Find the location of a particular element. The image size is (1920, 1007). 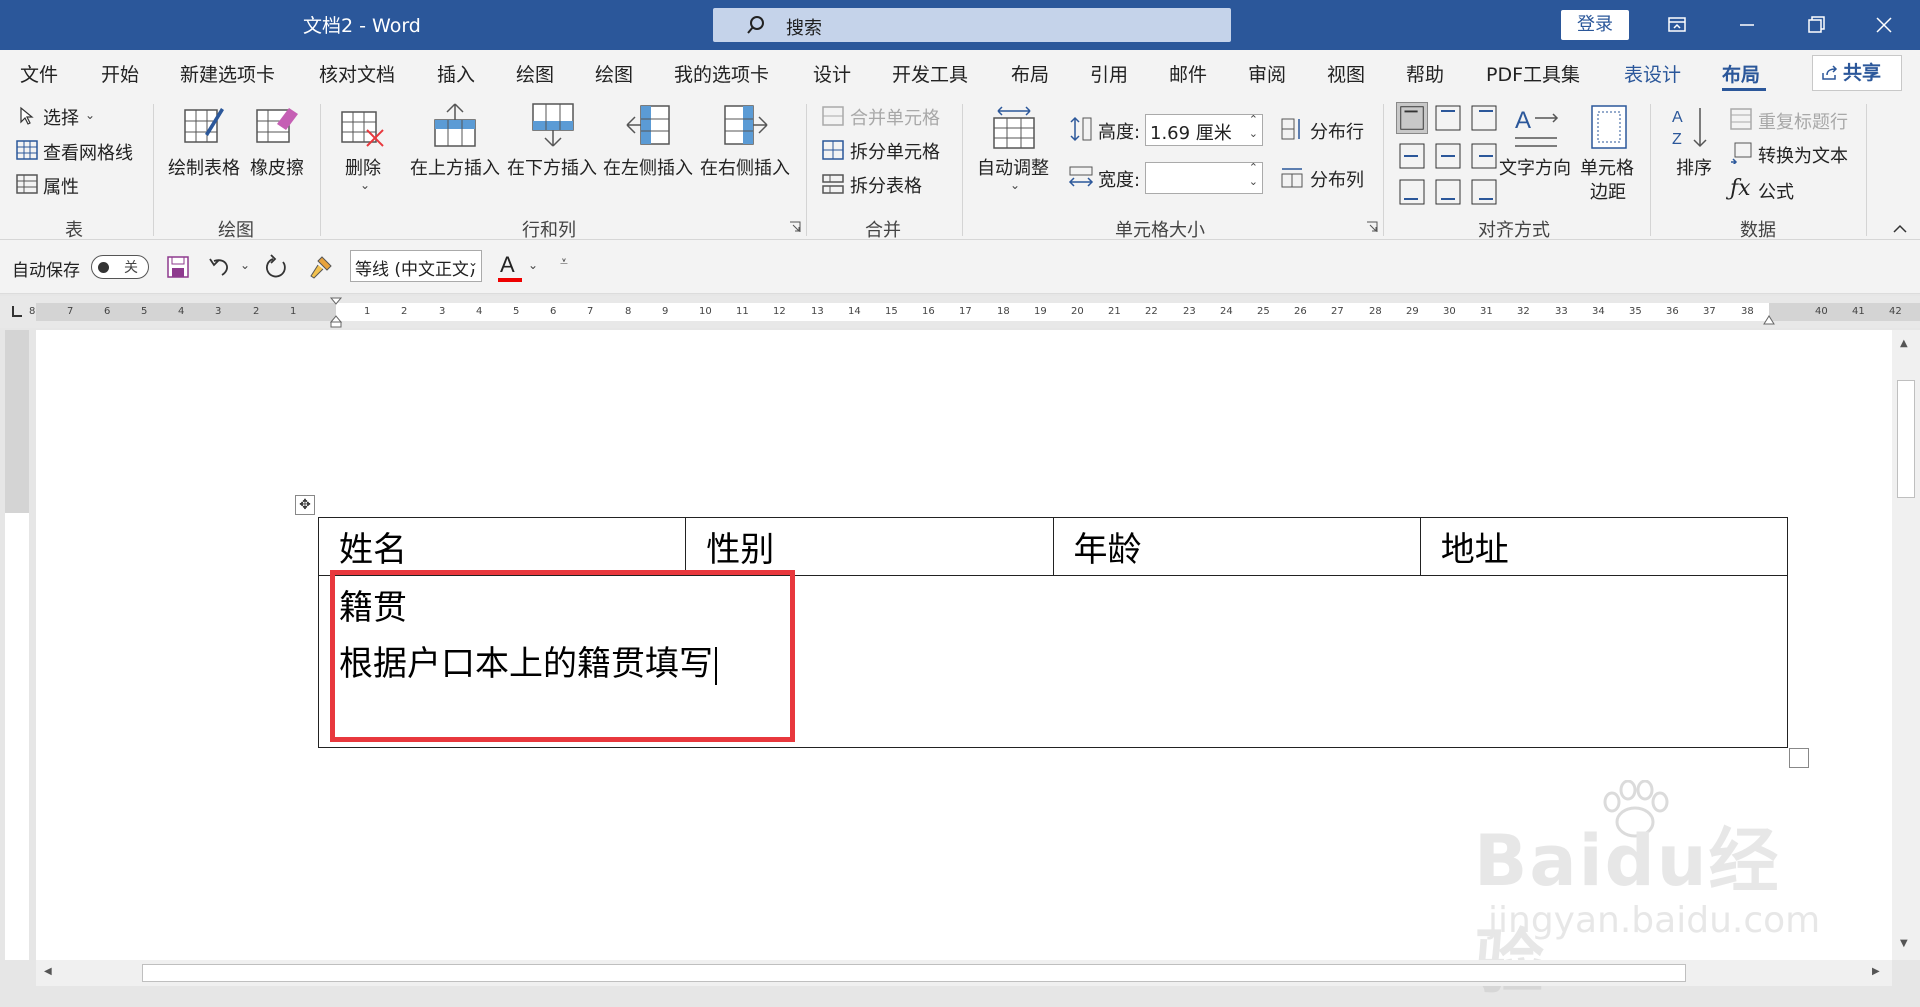

align-top-center-icon is located at coordinates (1448, 118).